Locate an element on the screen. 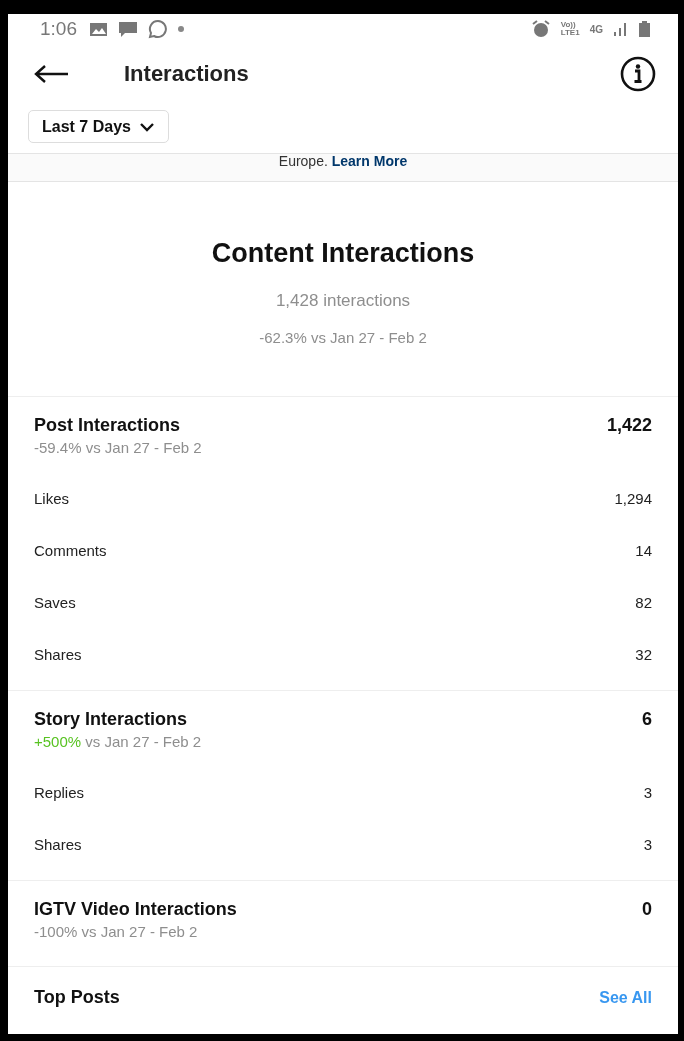 The height and width of the screenshot is (1041, 684). section-change: +500% vs Jan 27 - Feb 2 is located at coordinates (118, 741).